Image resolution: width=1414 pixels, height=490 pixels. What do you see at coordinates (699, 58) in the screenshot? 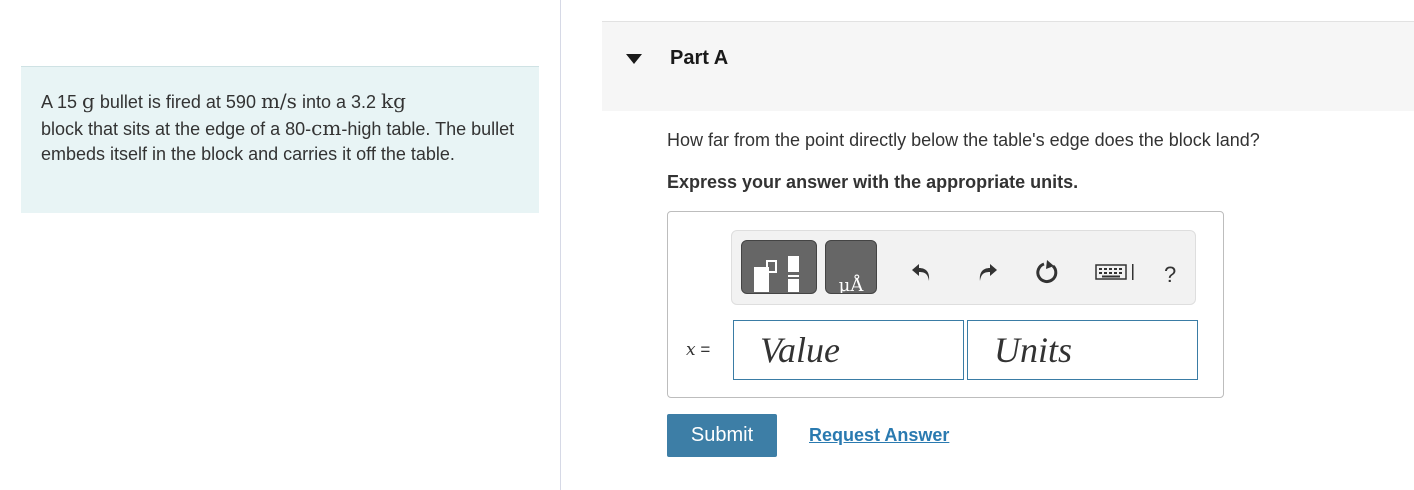
I see `part-title: Part A` at bounding box center [699, 58].